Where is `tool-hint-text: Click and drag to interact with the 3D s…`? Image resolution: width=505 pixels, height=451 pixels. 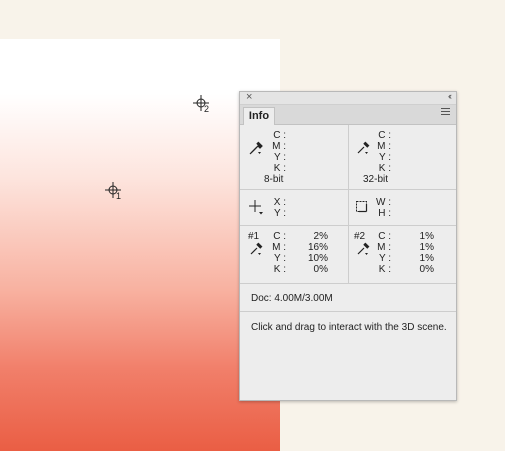 tool-hint-text: Click and drag to interact with the 3D s… is located at coordinates (349, 327).